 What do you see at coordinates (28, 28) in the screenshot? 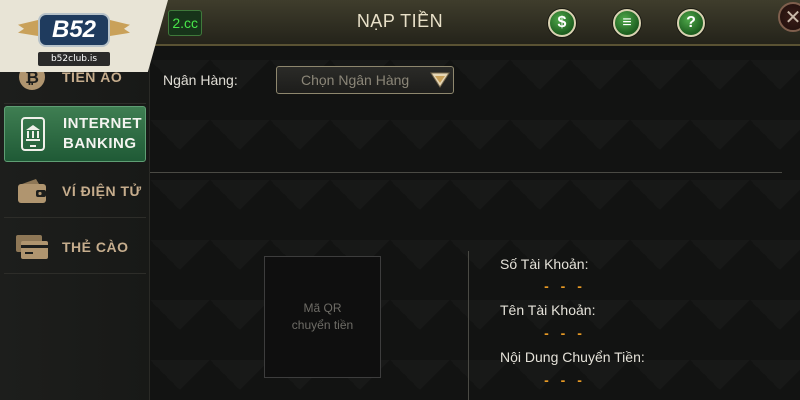
I see `logo-wing-left` at bounding box center [28, 28].